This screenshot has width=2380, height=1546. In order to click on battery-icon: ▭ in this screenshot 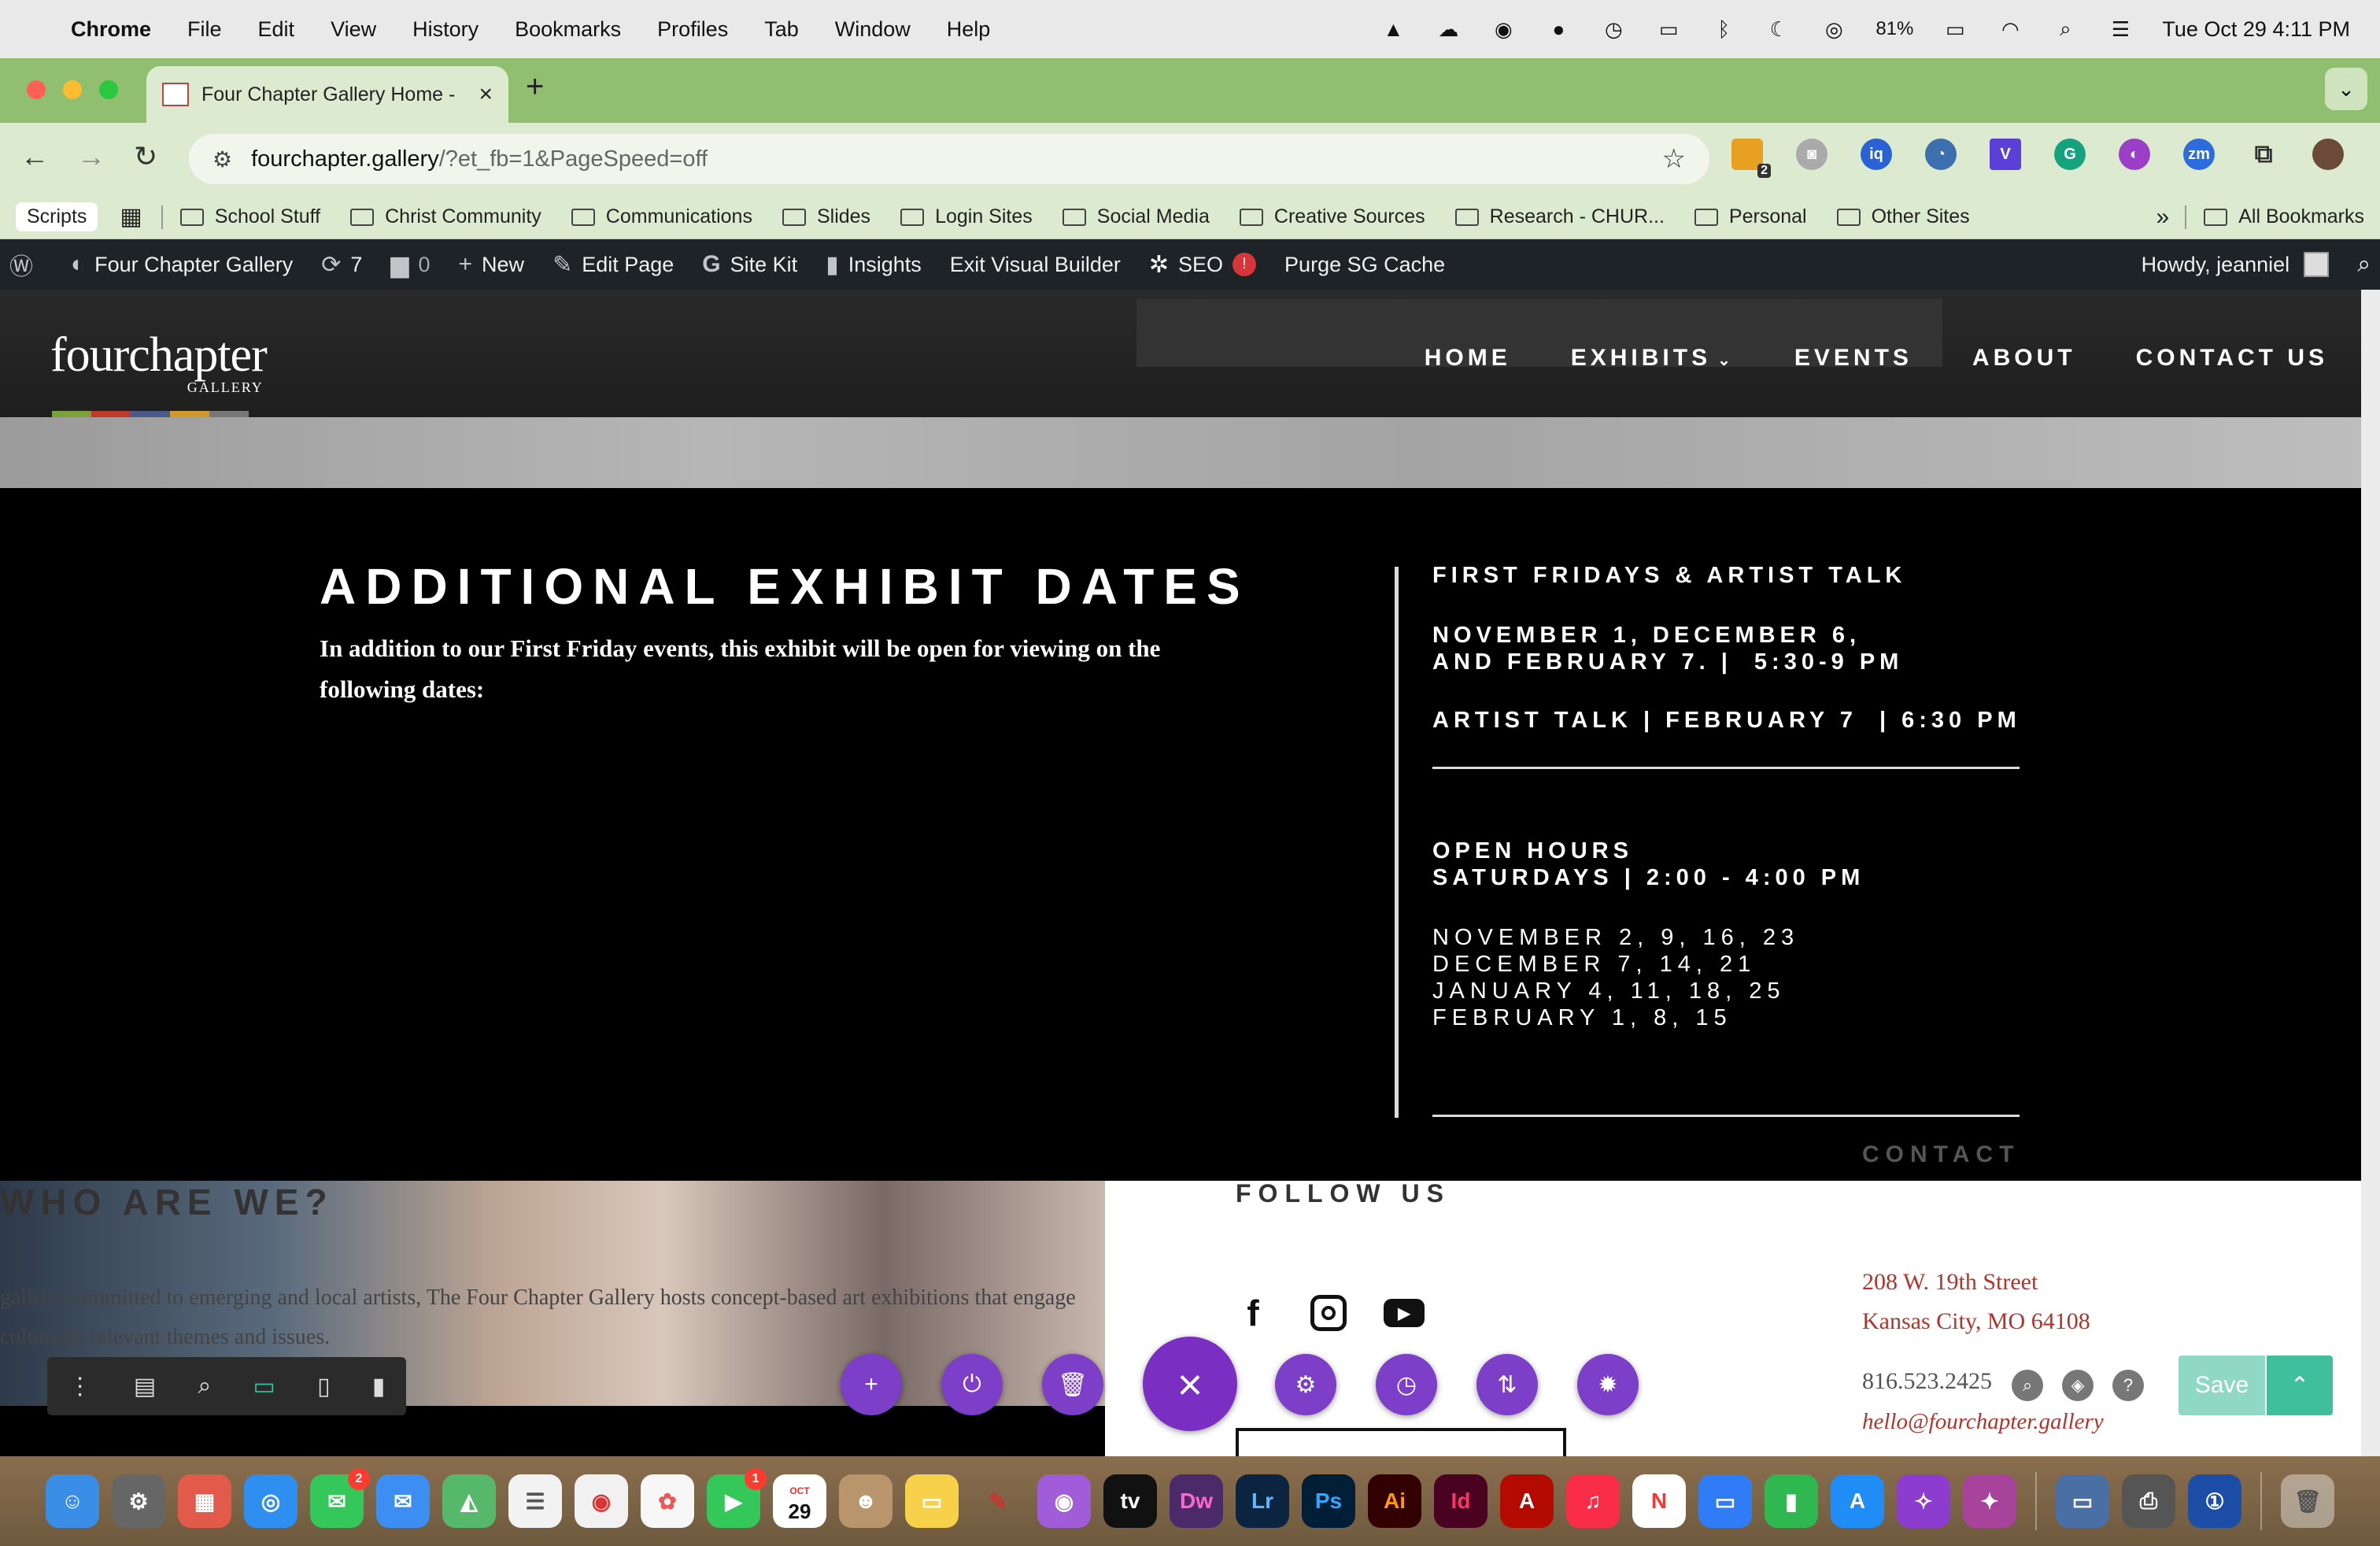, I will do `click(1955, 29)`.